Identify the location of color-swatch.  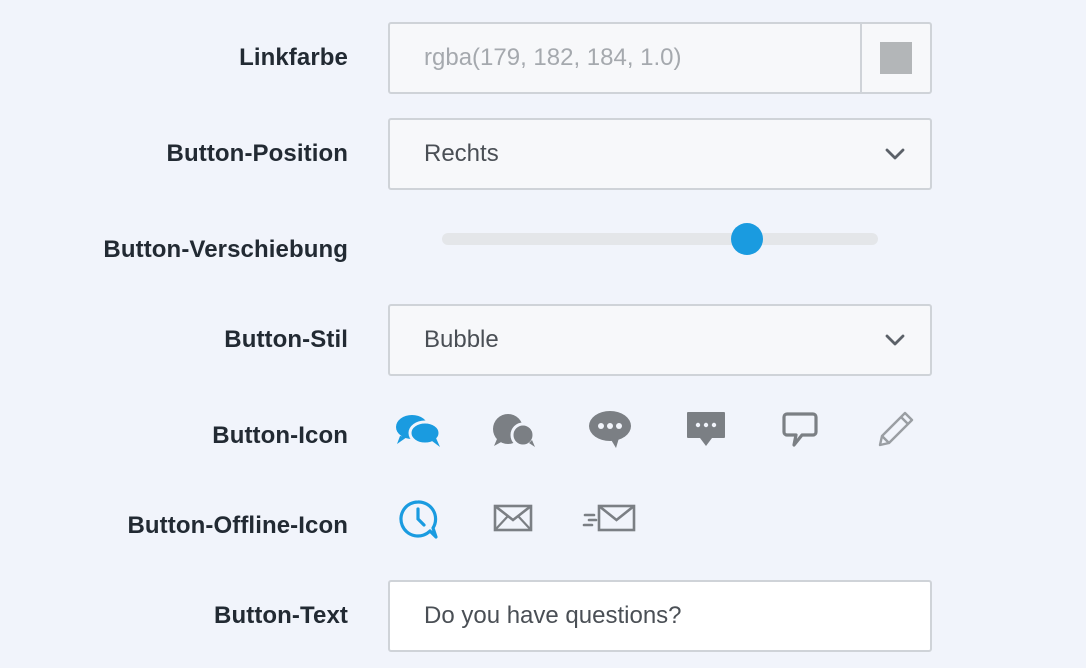
(896, 58).